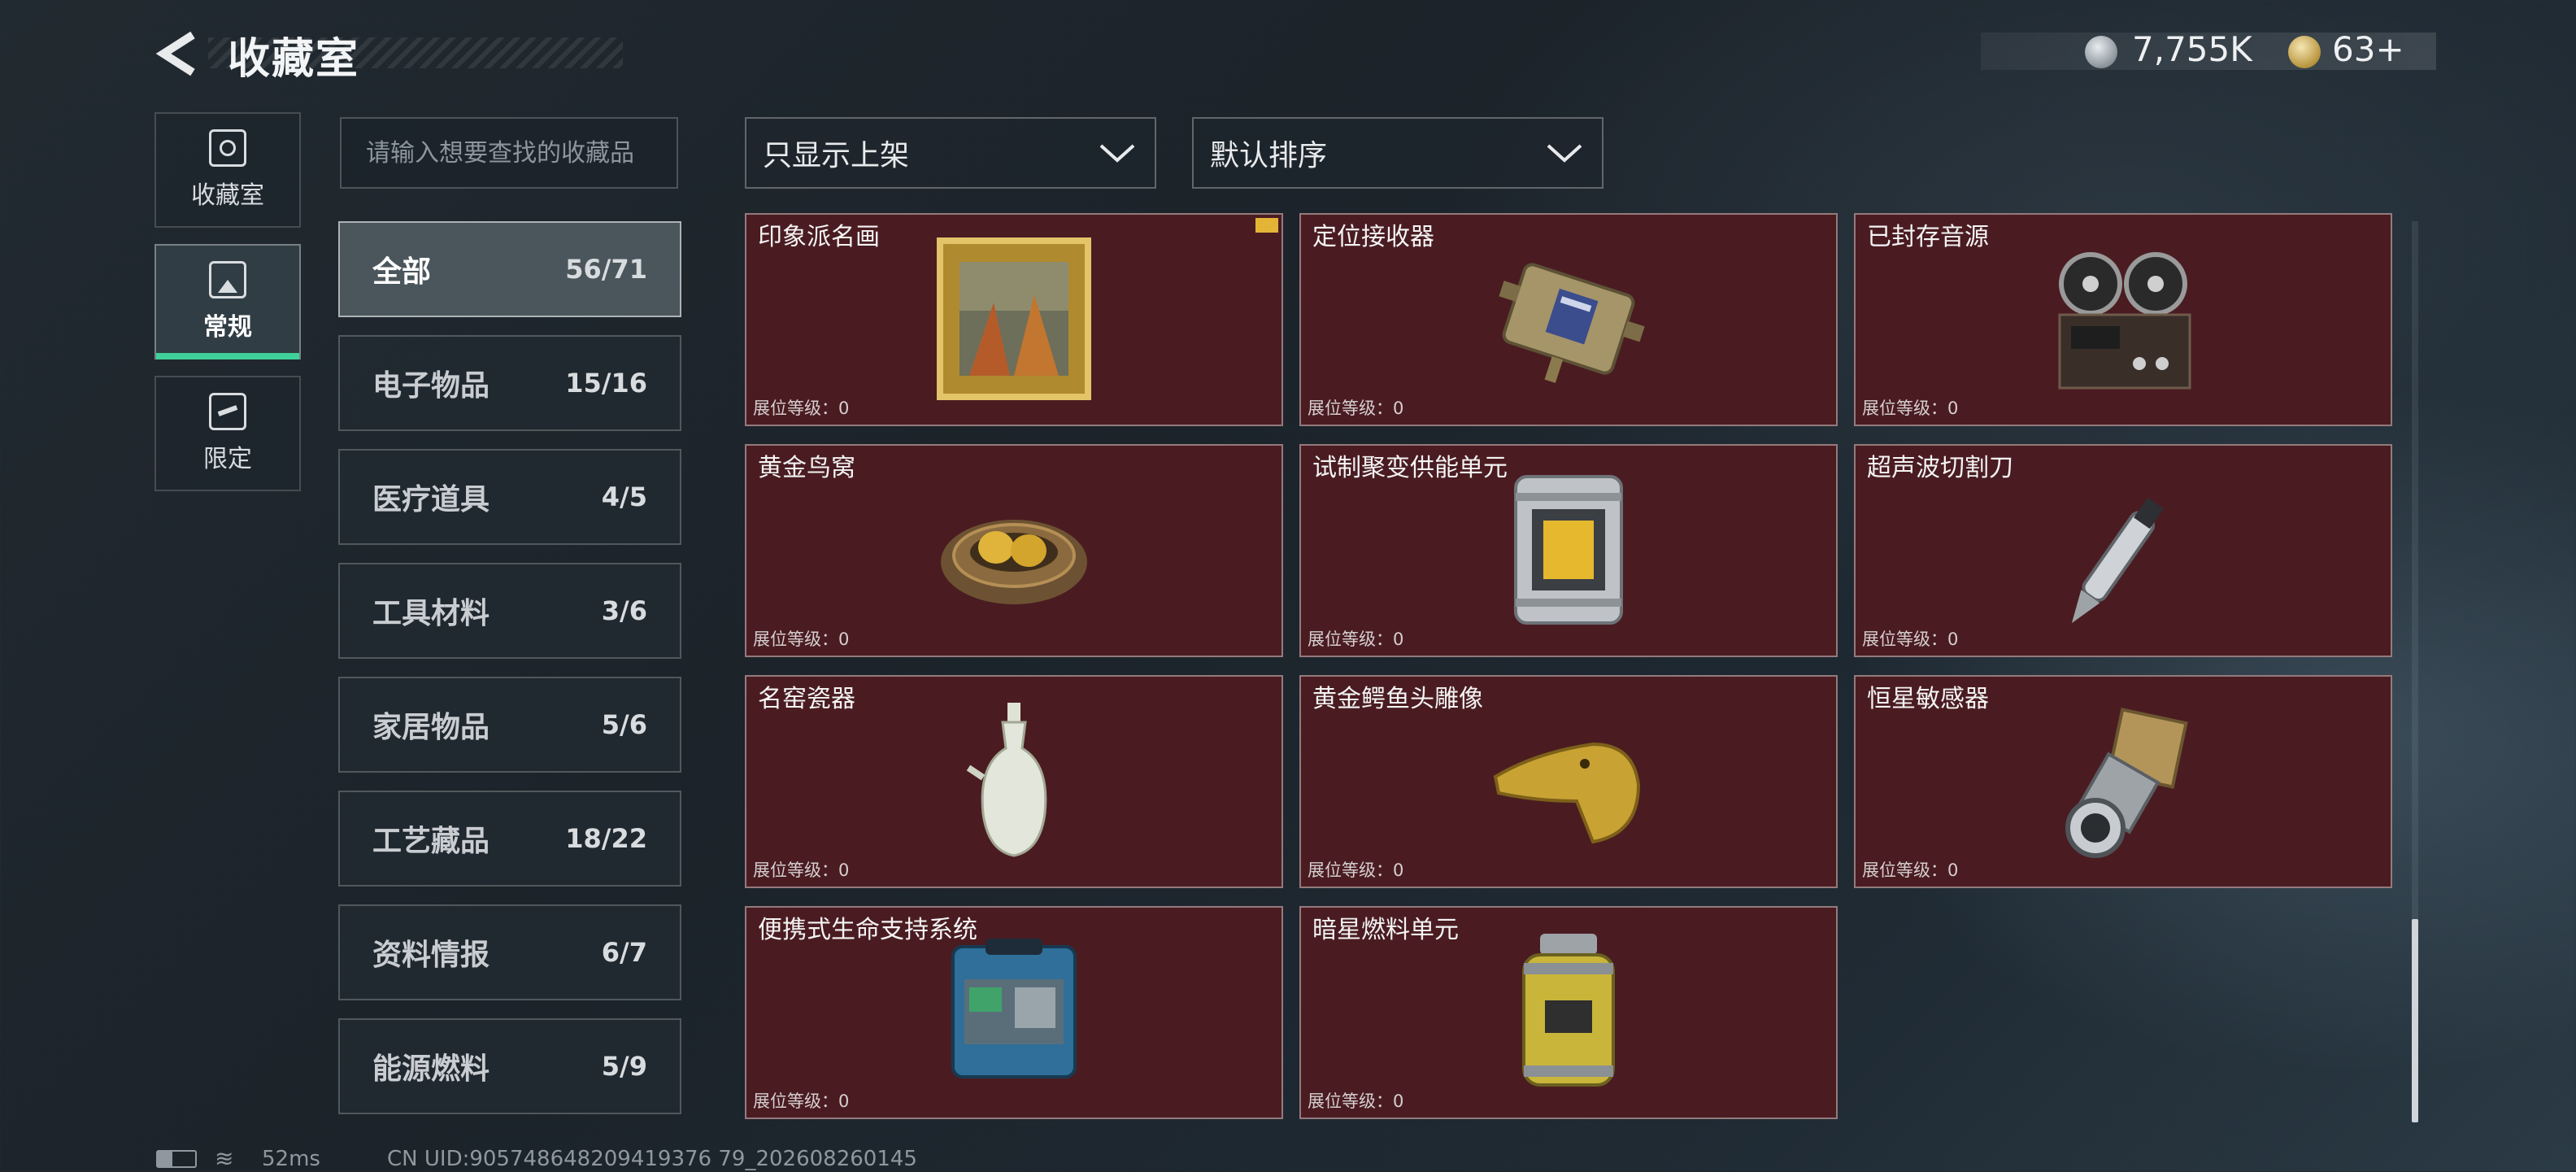 This screenshot has width=2576, height=1172. I want to click on item-card: 印象派名画 展位等级：0, so click(1014, 319).